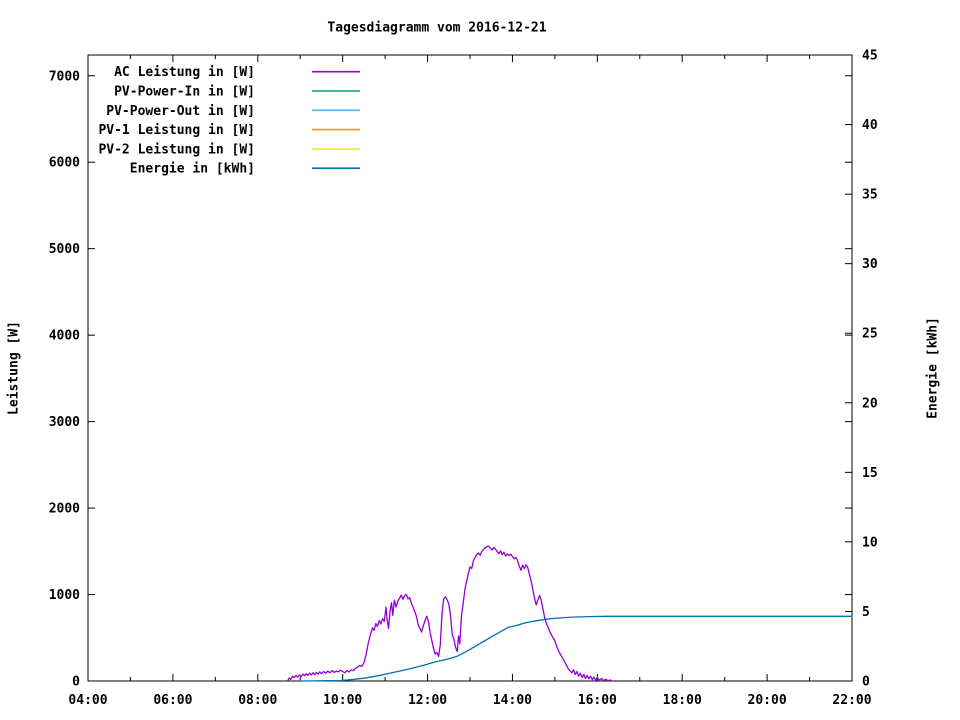 The width and height of the screenshot is (960, 720). I want to click on x-tick-label: 10:00, so click(342, 700).